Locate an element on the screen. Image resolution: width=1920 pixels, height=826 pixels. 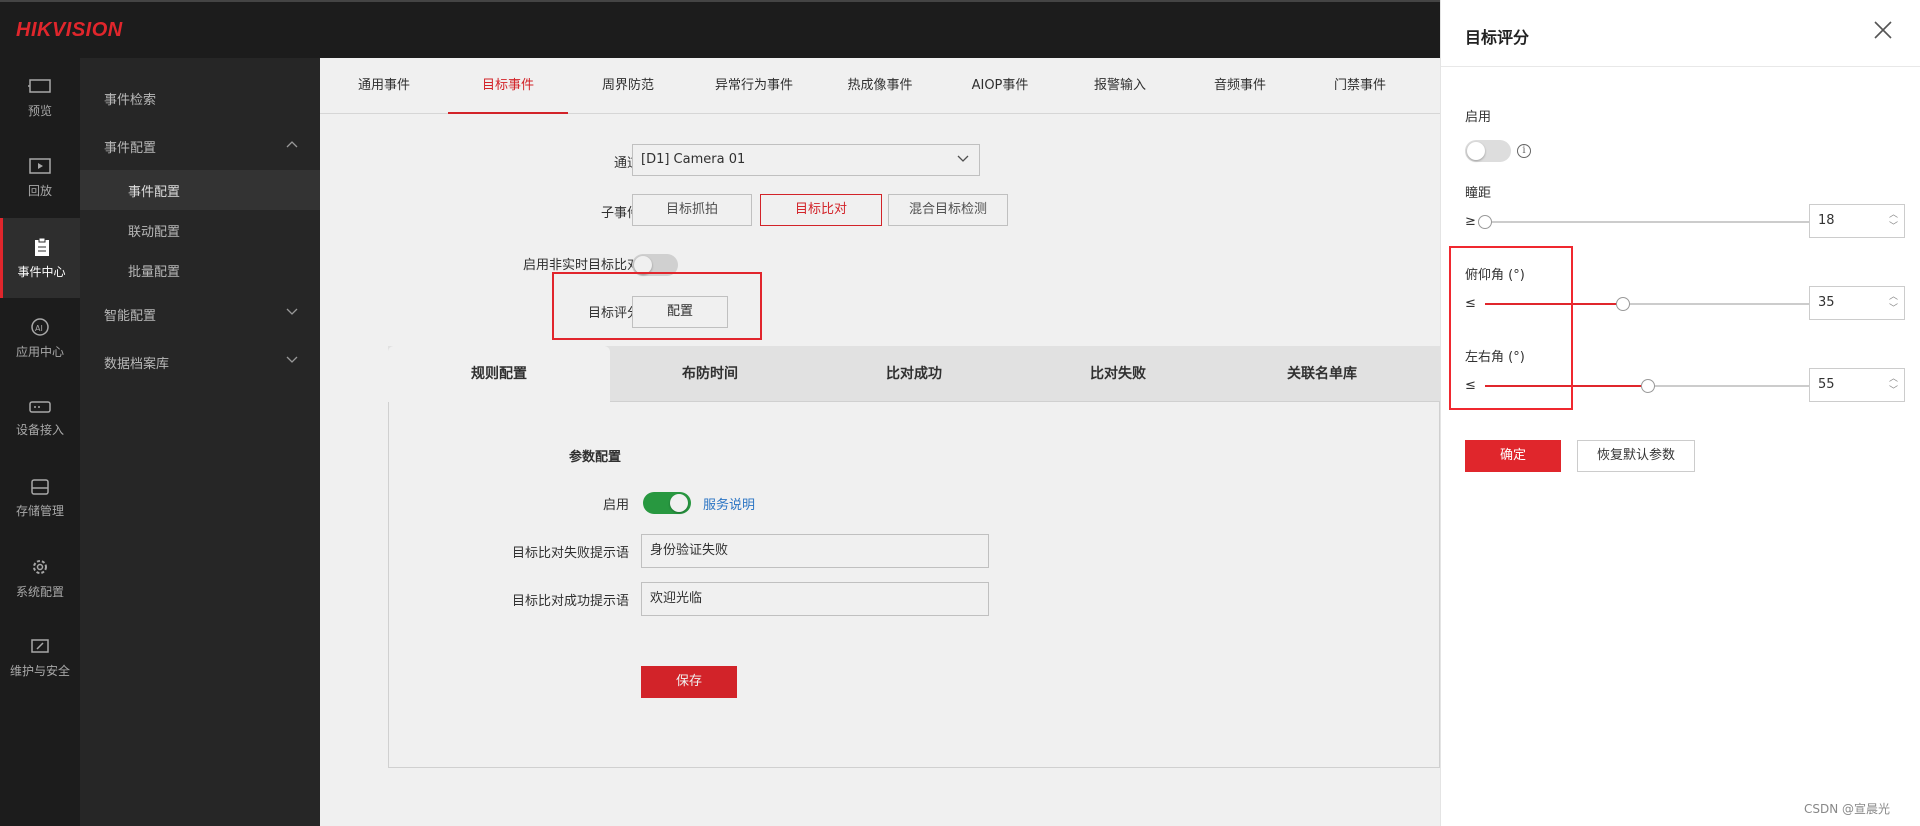
nav-label: 回放 is located at coordinates (39, 190).